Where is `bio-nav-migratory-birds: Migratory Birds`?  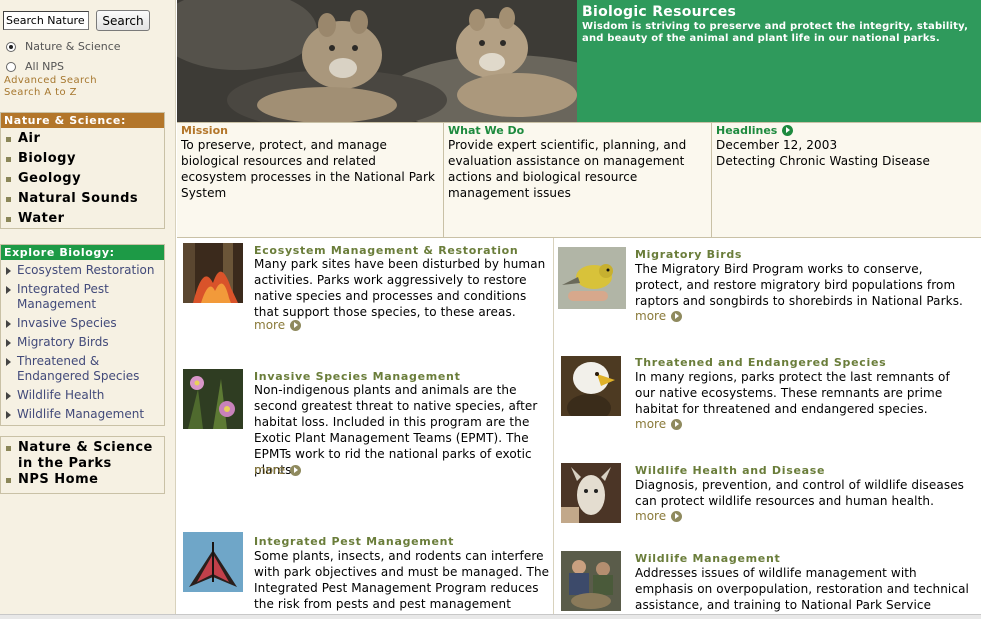
bio-nav-migratory-birds: Migratory Birds is located at coordinates (82, 342).